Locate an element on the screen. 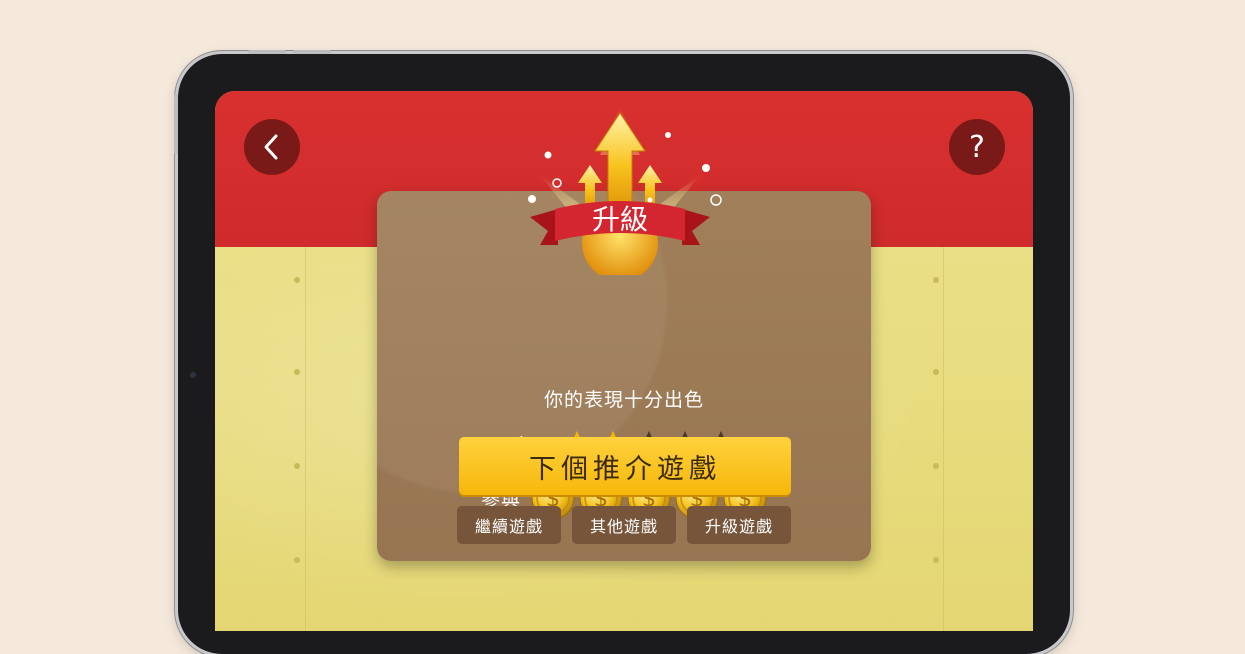 Image resolution: width=1245 pixels, height=654 pixels. badge-text: 升級 is located at coordinates (620, 219).